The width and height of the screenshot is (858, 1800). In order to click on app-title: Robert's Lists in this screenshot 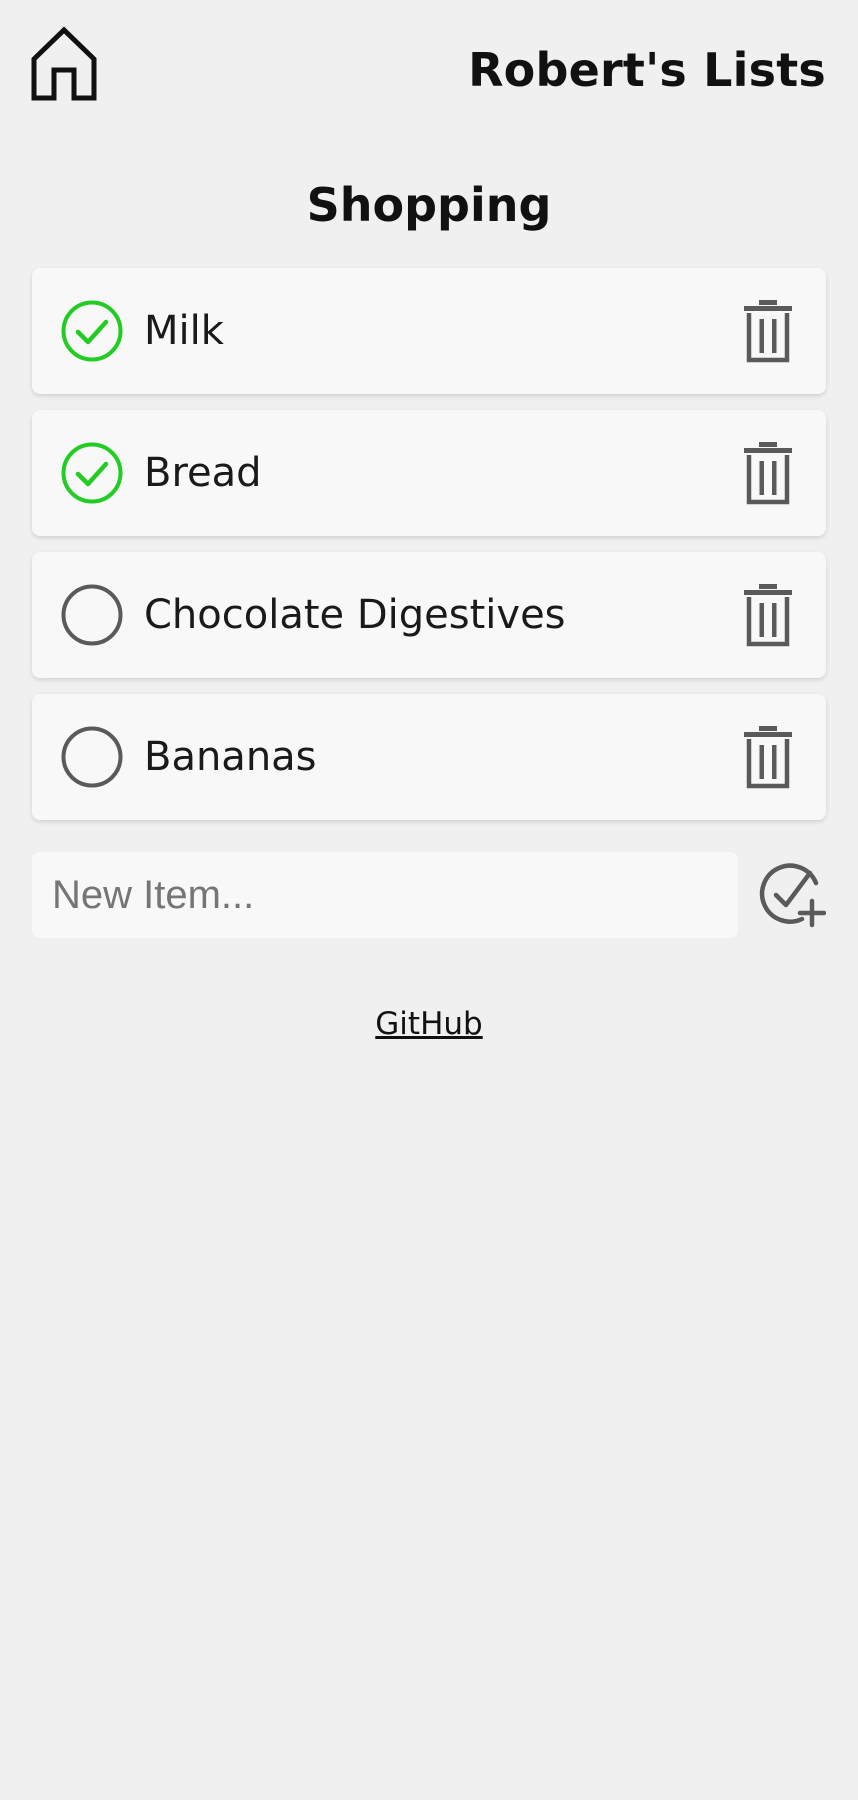, I will do `click(647, 70)`.